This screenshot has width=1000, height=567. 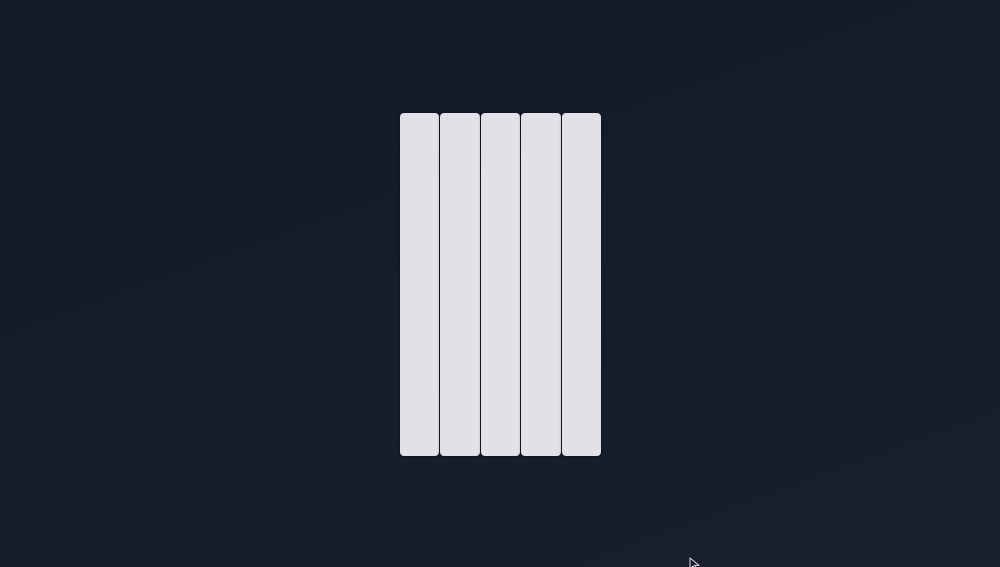 I want to click on arrow-cursor-icon, so click(x=694, y=562).